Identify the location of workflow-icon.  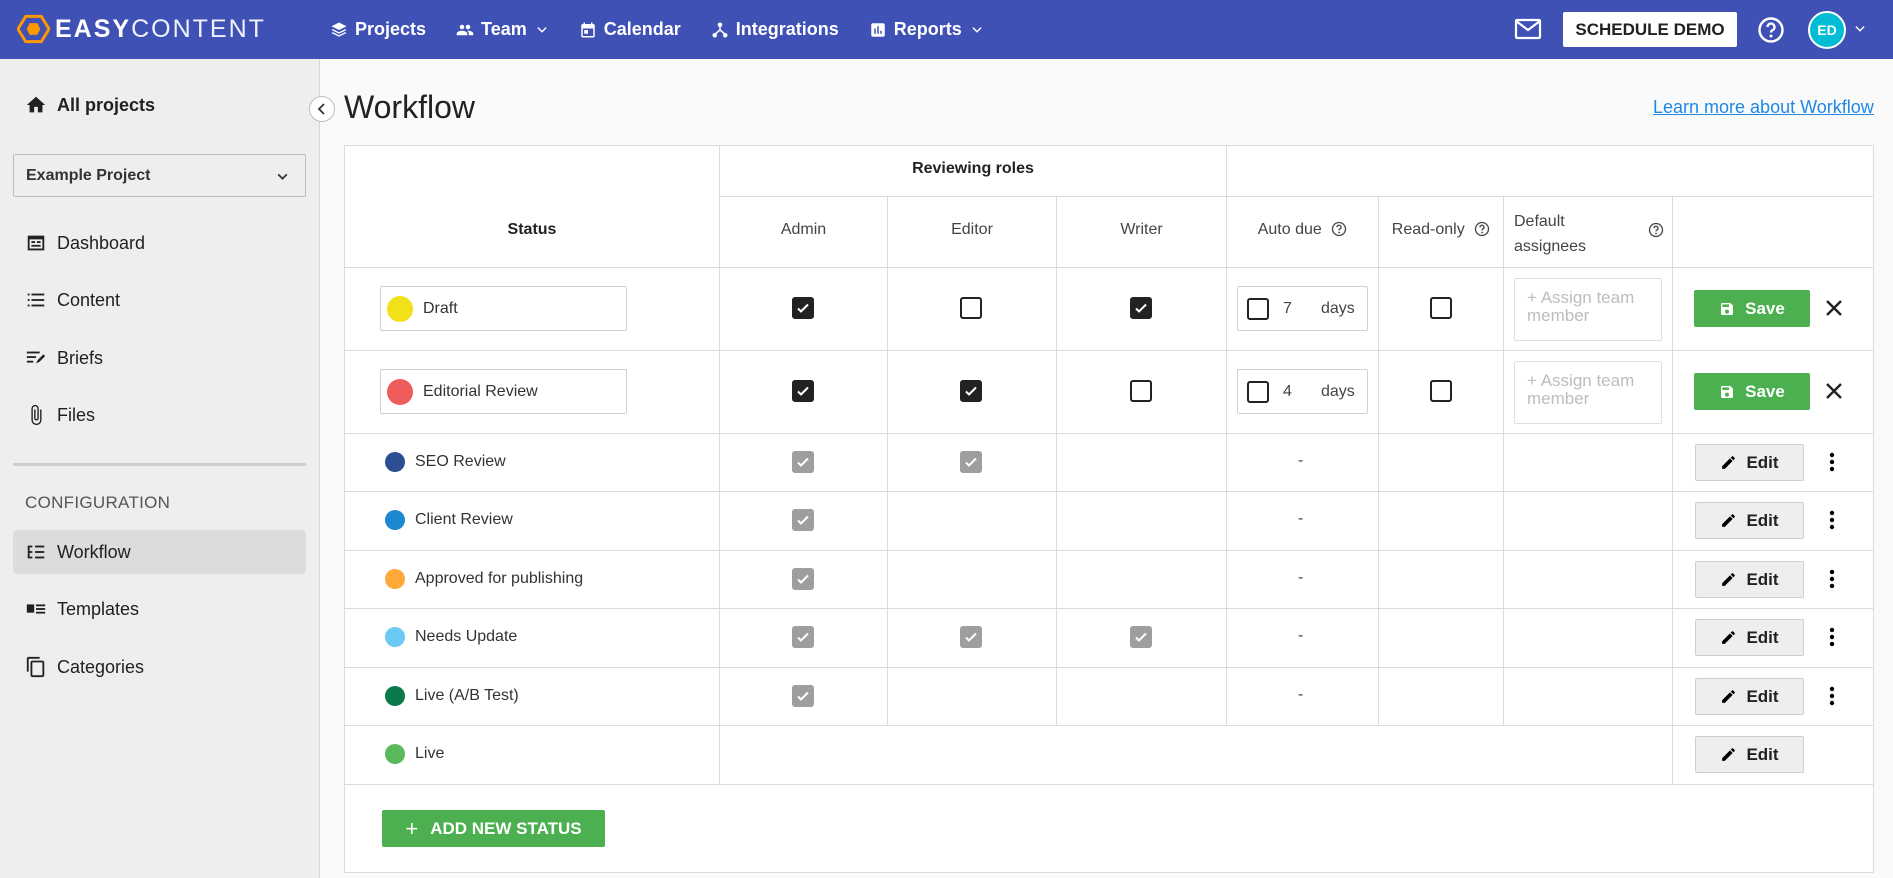
(36, 552).